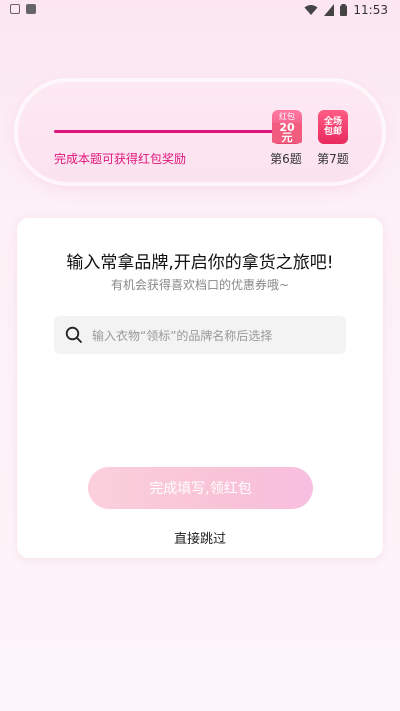 The height and width of the screenshot is (711, 400). I want to click on wifi-icon, so click(311, 10).